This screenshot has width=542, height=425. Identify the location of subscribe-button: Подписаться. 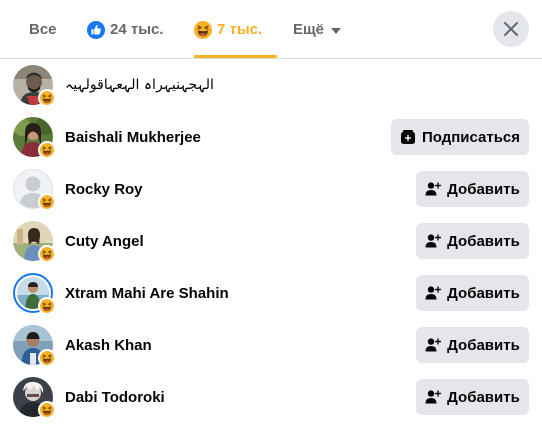
(460, 137).